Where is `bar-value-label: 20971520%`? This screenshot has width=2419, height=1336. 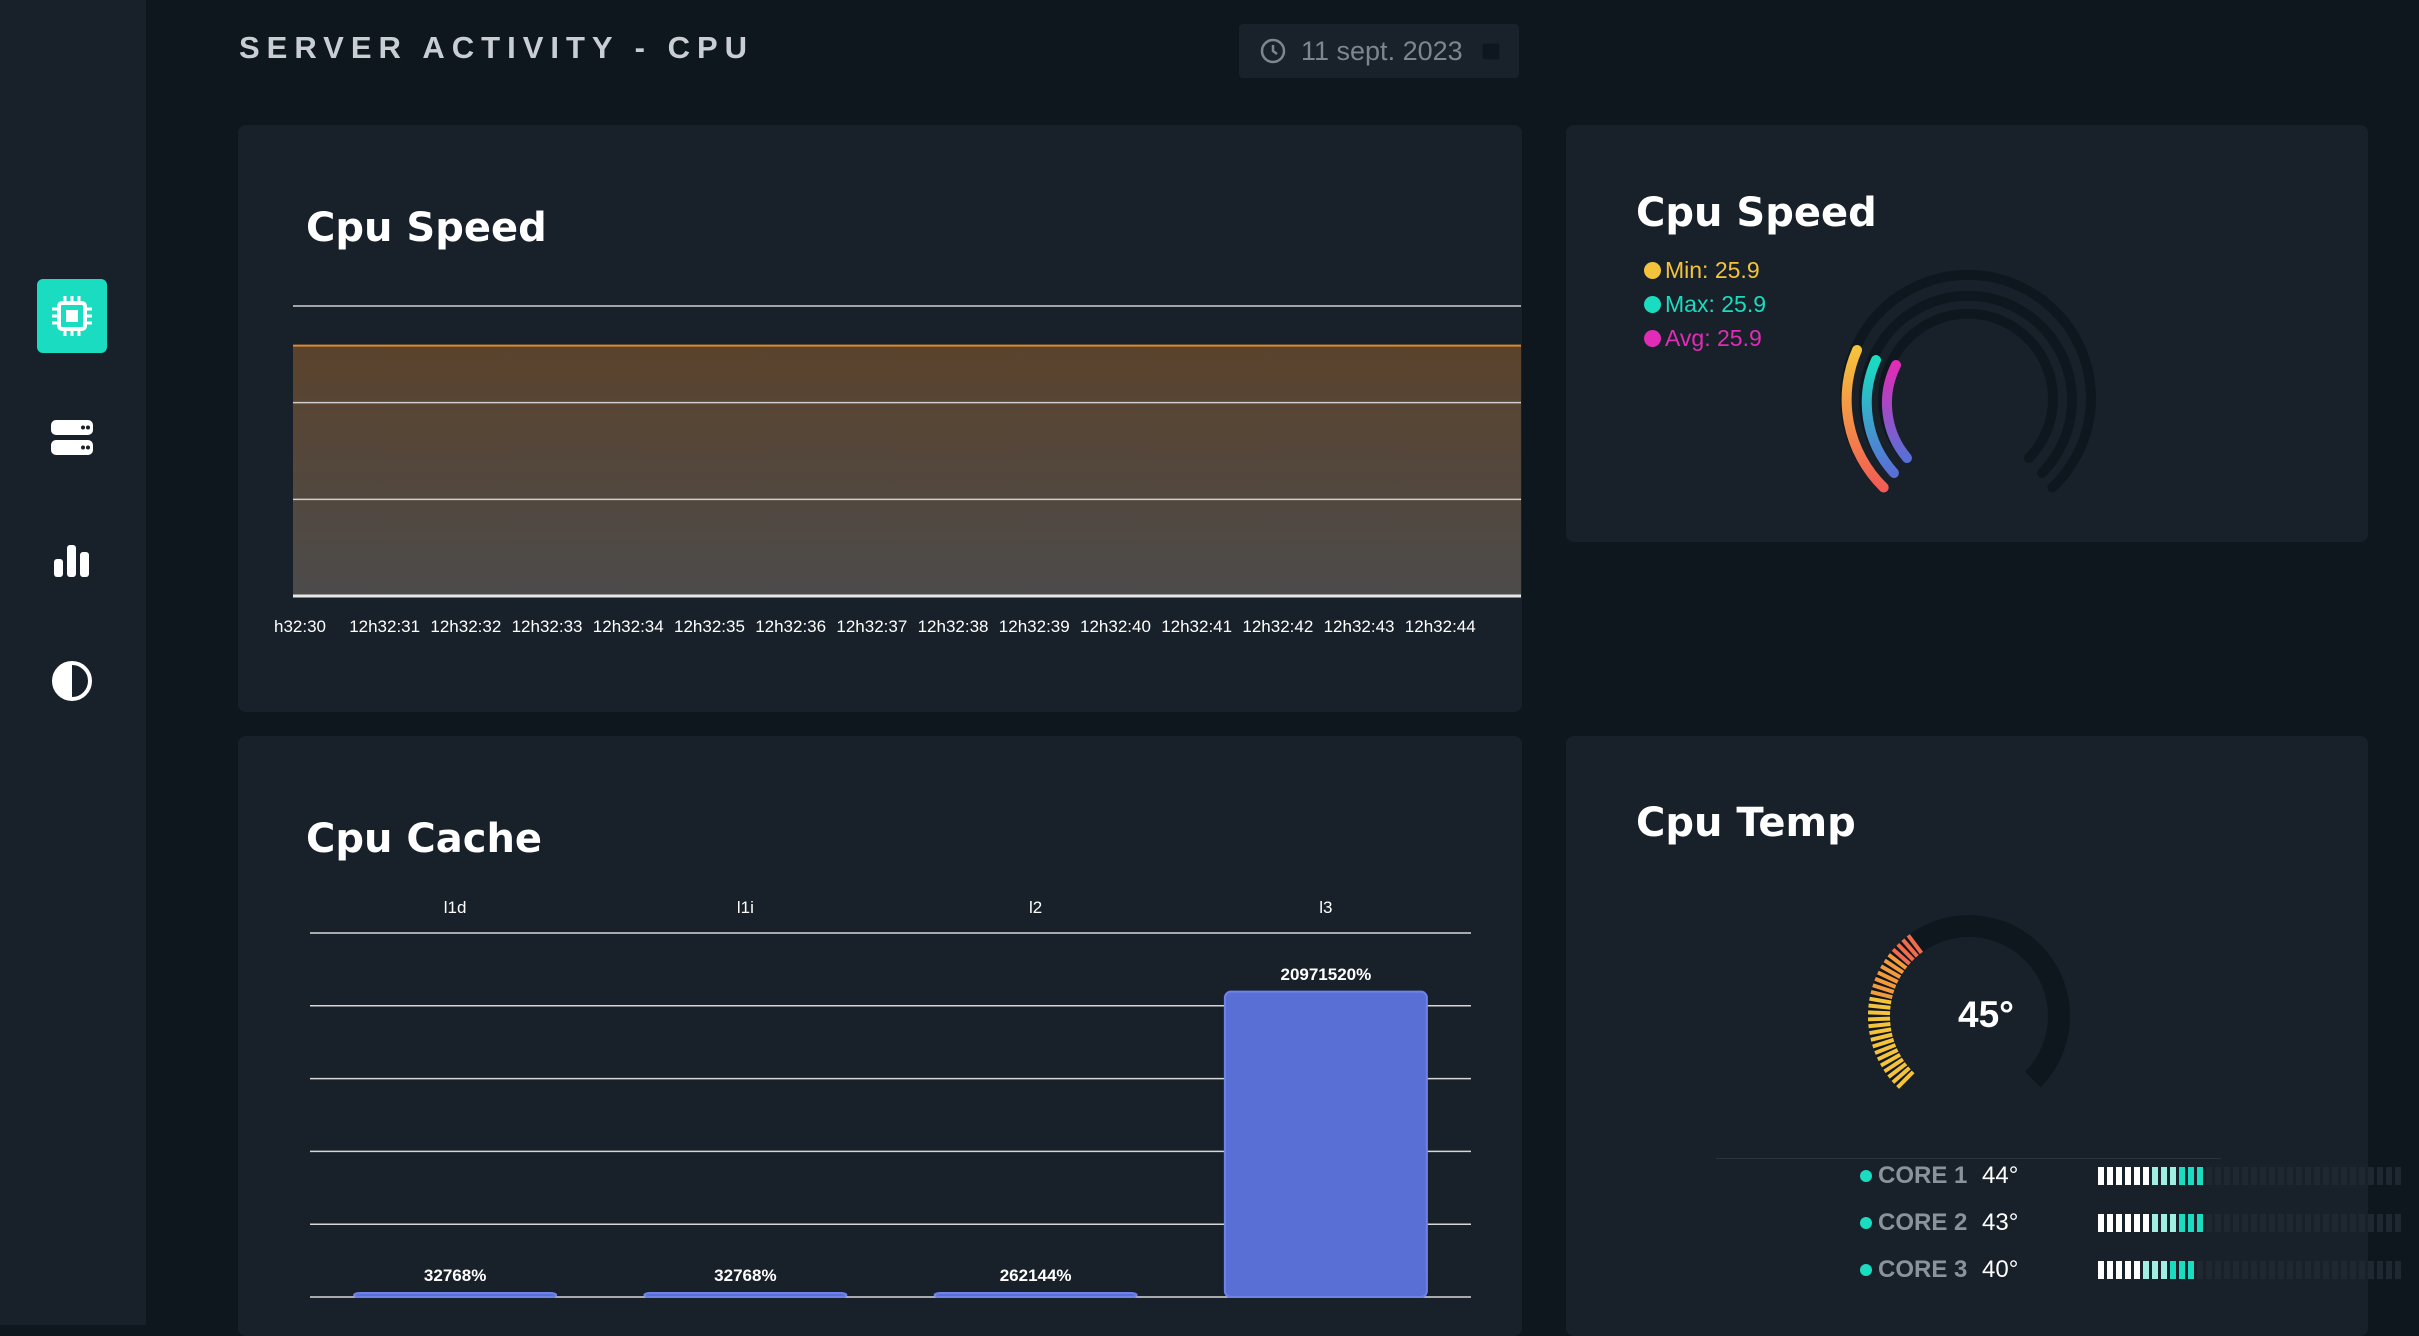
bar-value-label: 20971520% is located at coordinates (1326, 974).